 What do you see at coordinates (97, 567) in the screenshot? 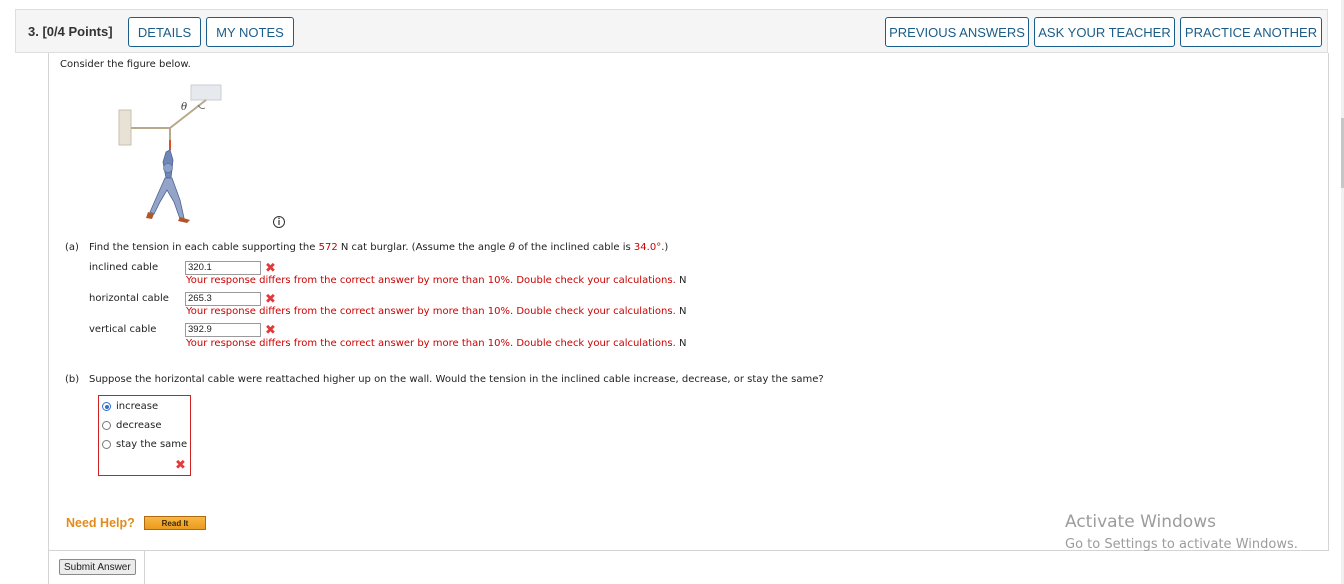
I see `submit-answer-button: Submit Answer` at bounding box center [97, 567].